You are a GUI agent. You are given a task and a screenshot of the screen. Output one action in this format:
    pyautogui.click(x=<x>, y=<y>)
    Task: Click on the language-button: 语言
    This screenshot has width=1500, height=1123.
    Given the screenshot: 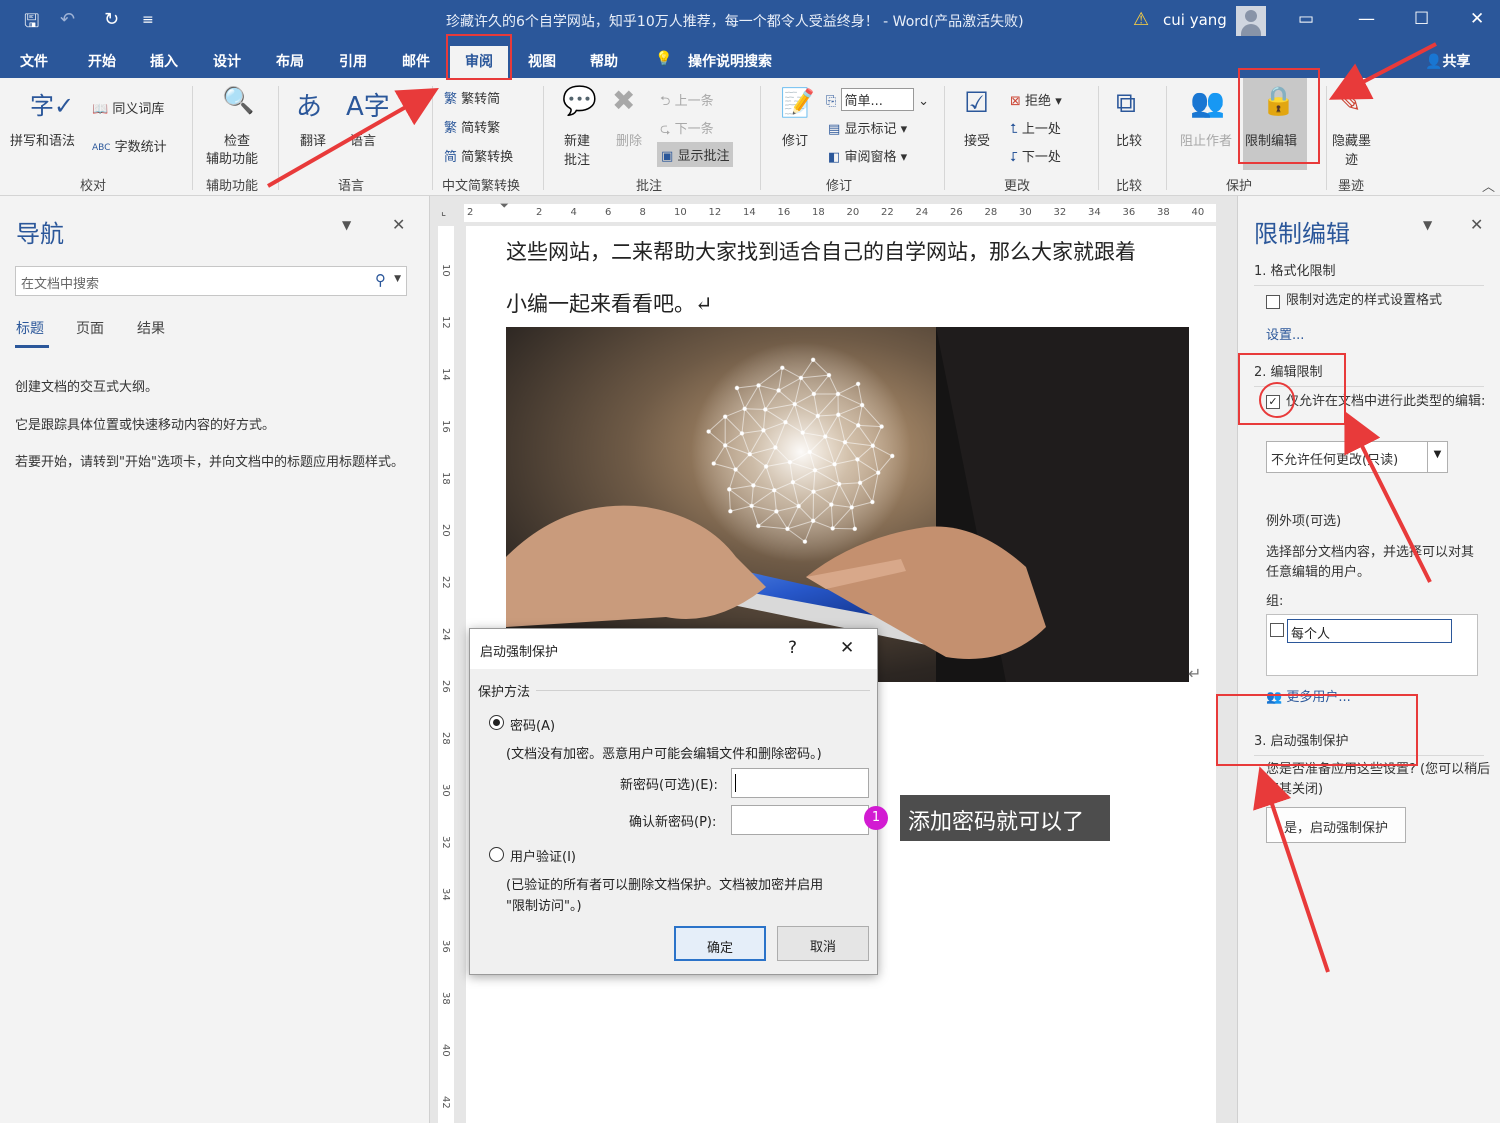 What is the action you would take?
    pyautogui.click(x=363, y=139)
    